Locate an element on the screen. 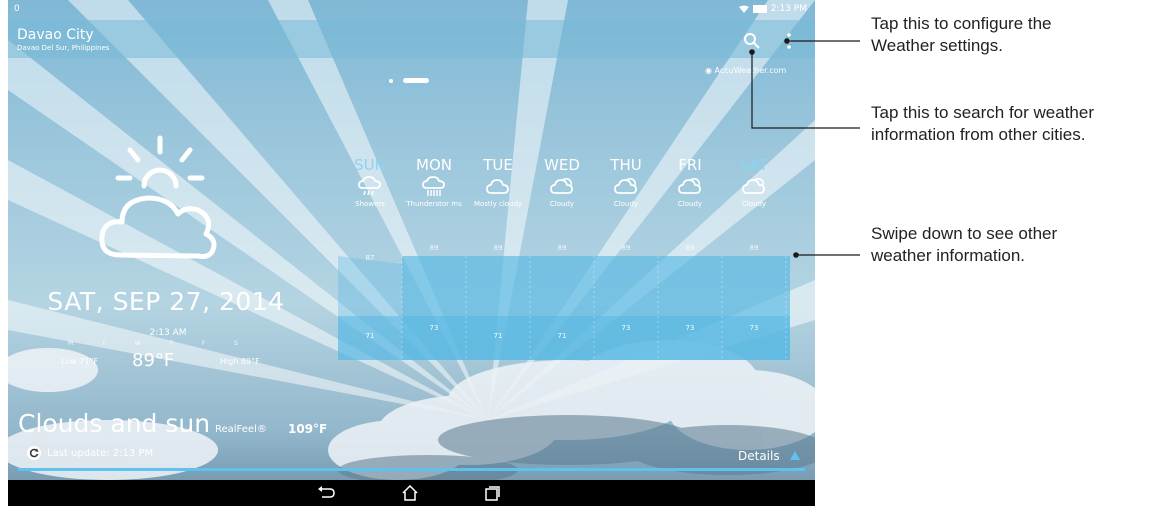 This screenshot has width=1155, height=506. navigation-bar is located at coordinates (411, 493).